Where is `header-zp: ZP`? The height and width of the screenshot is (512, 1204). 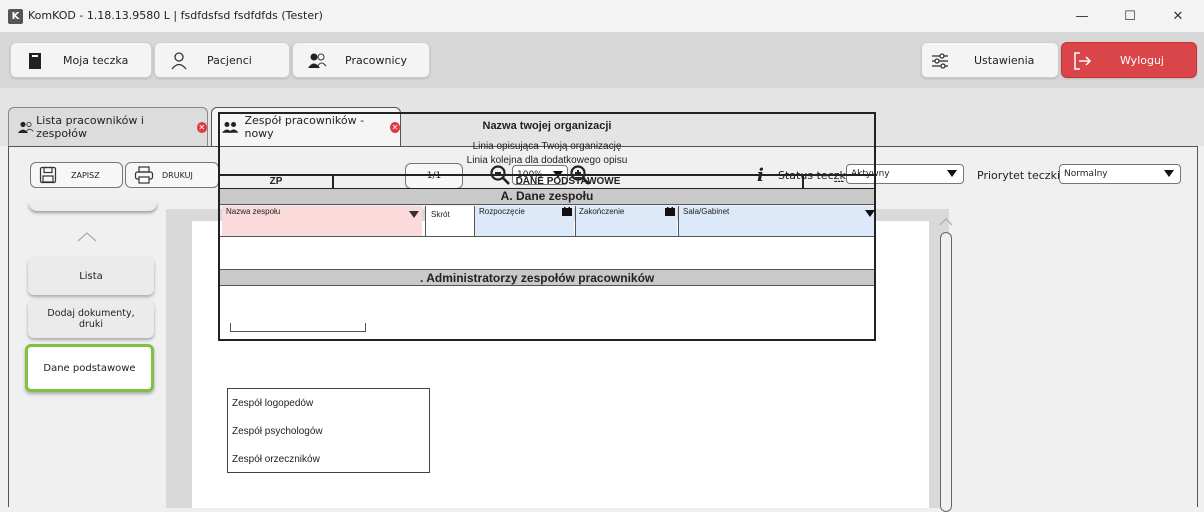 header-zp: ZP is located at coordinates (276, 181).